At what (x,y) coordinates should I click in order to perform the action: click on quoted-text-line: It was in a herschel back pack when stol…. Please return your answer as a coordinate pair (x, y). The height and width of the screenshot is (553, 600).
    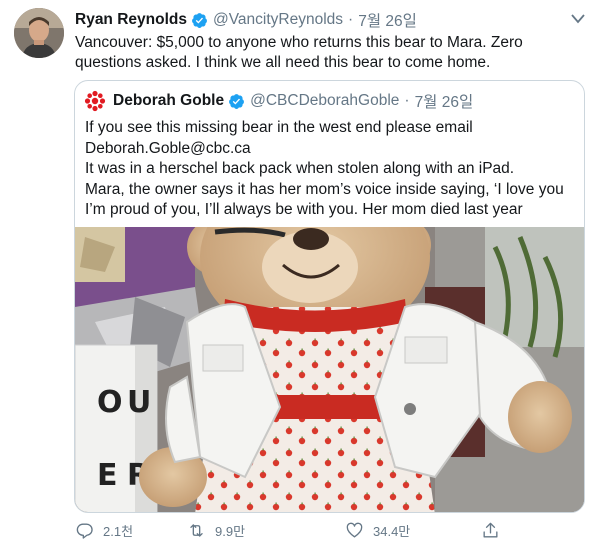
    Looking at the image, I should click on (300, 168).